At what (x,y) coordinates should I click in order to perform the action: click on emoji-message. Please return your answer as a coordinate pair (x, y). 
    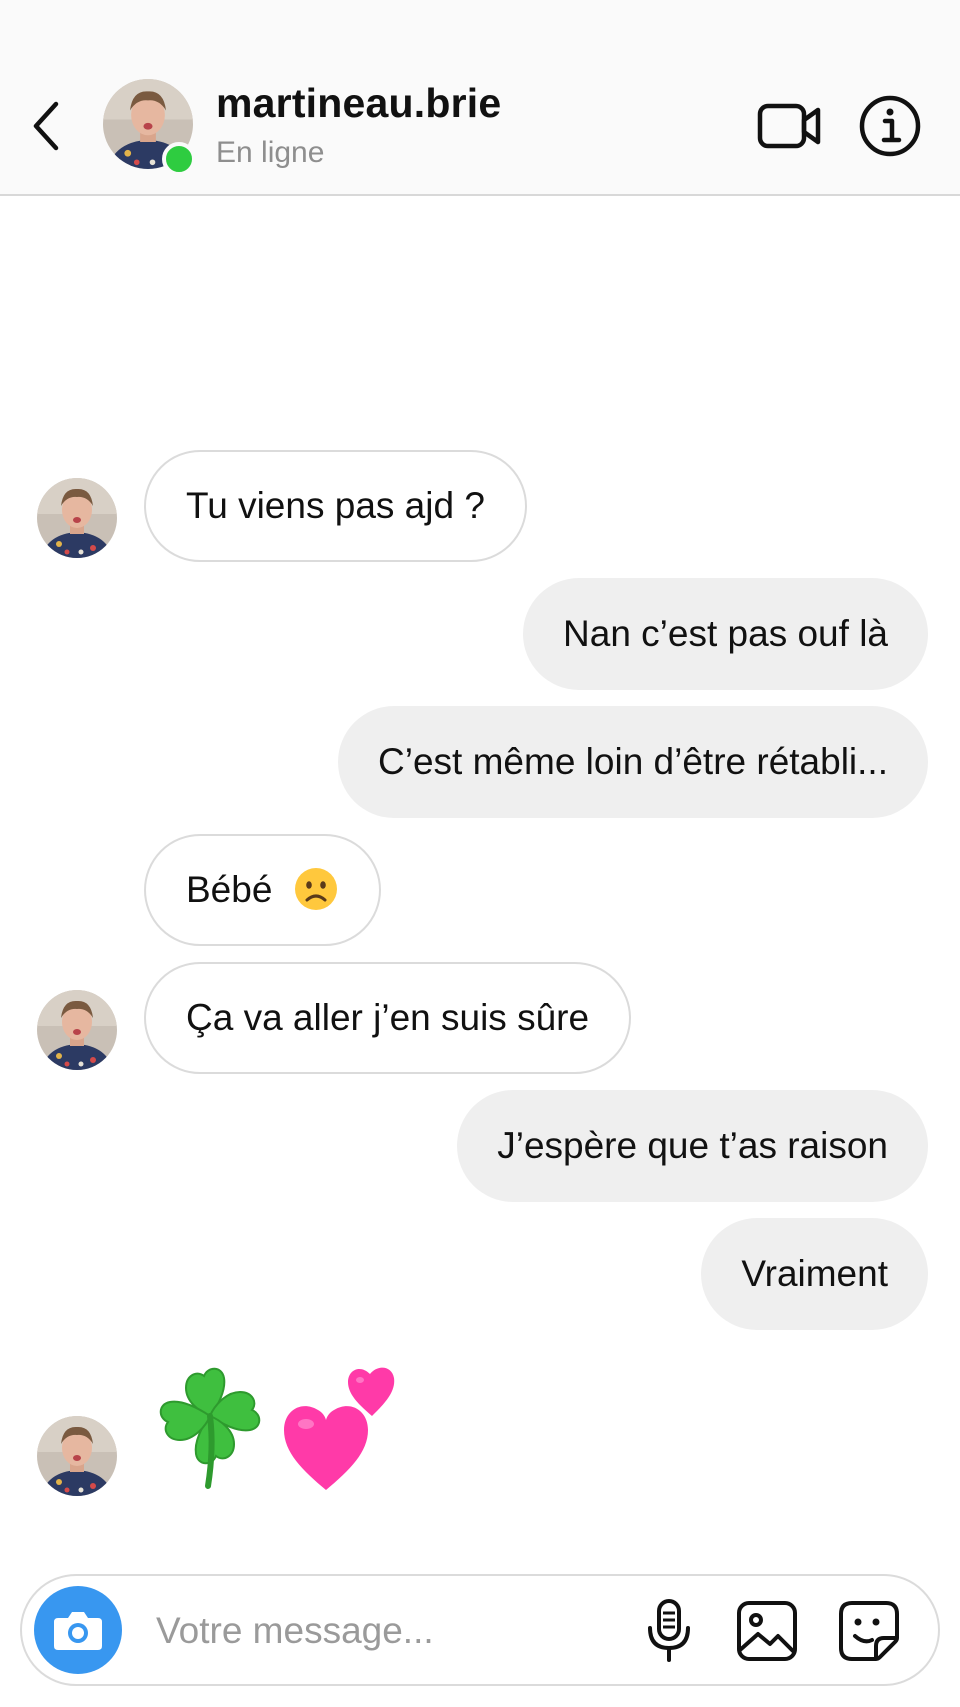
    Looking at the image, I should click on (288, 1426).